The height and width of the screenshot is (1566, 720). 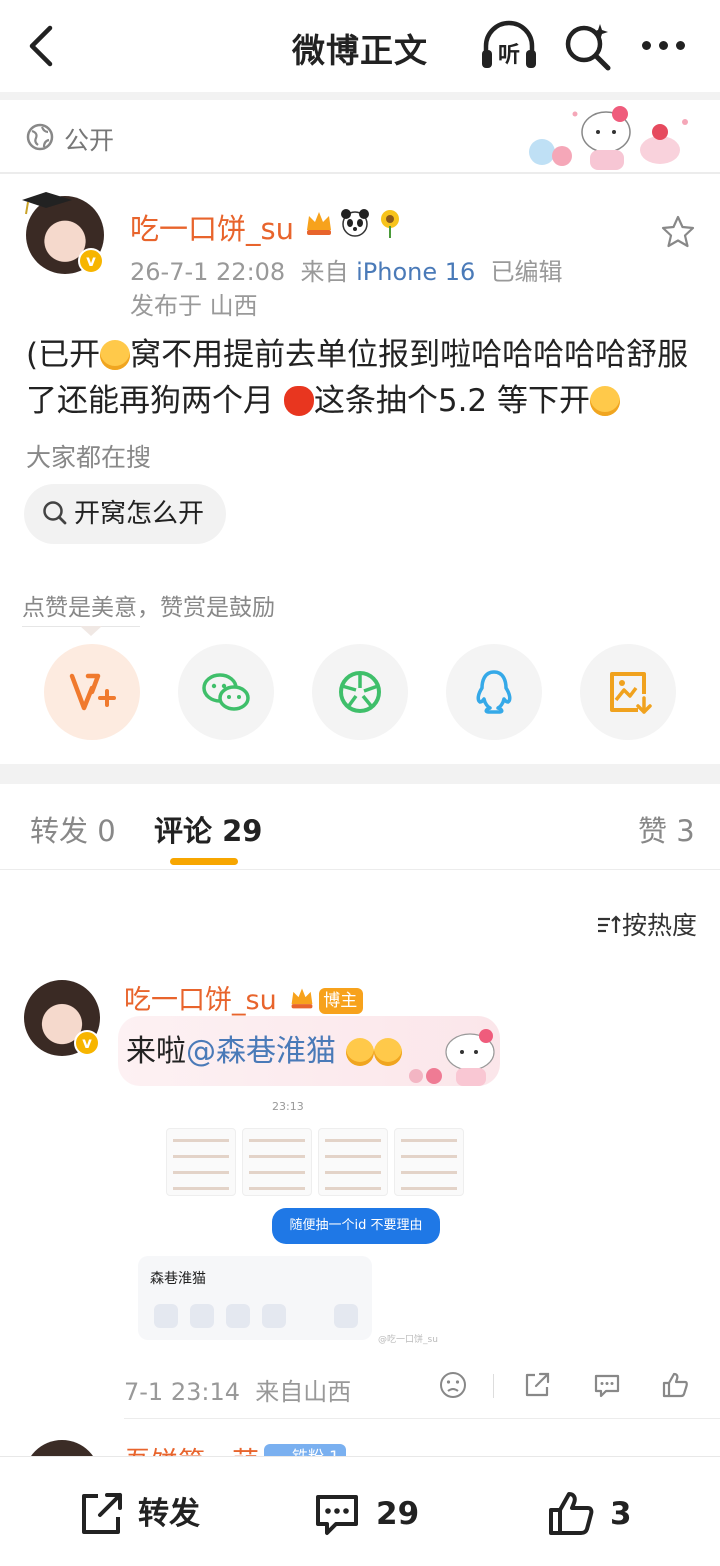 What do you see at coordinates (242, 831) in the screenshot?
I see `tab-comment-count: 29` at bounding box center [242, 831].